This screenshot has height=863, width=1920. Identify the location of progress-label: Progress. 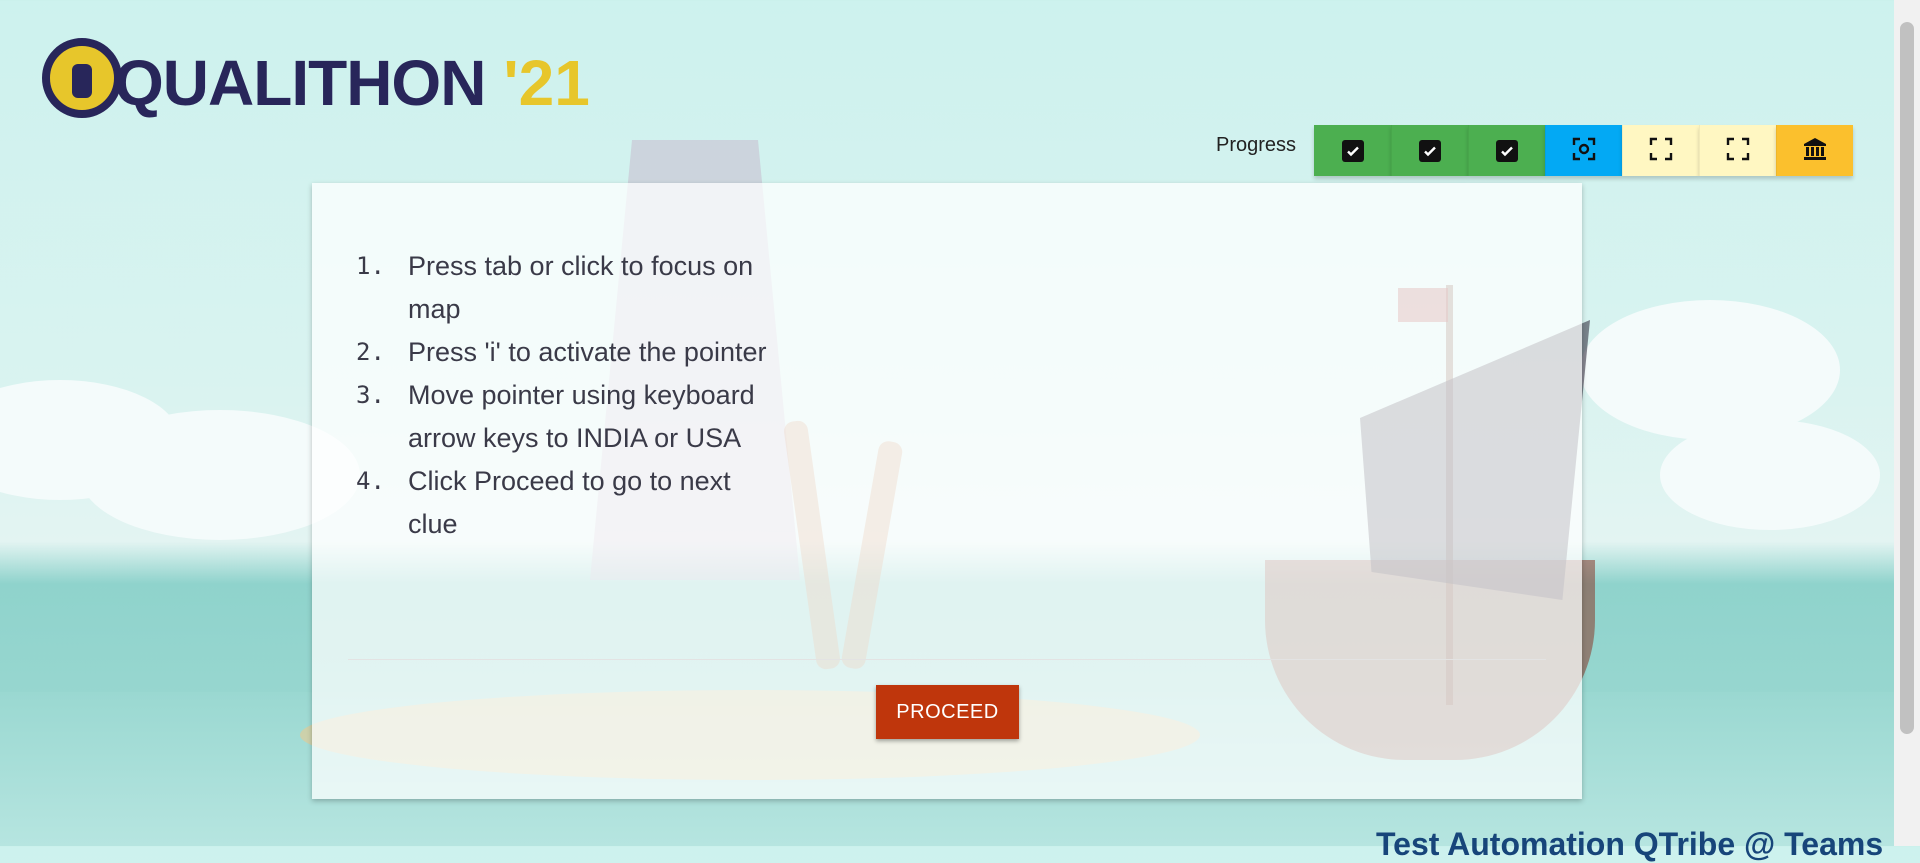
(1256, 145).